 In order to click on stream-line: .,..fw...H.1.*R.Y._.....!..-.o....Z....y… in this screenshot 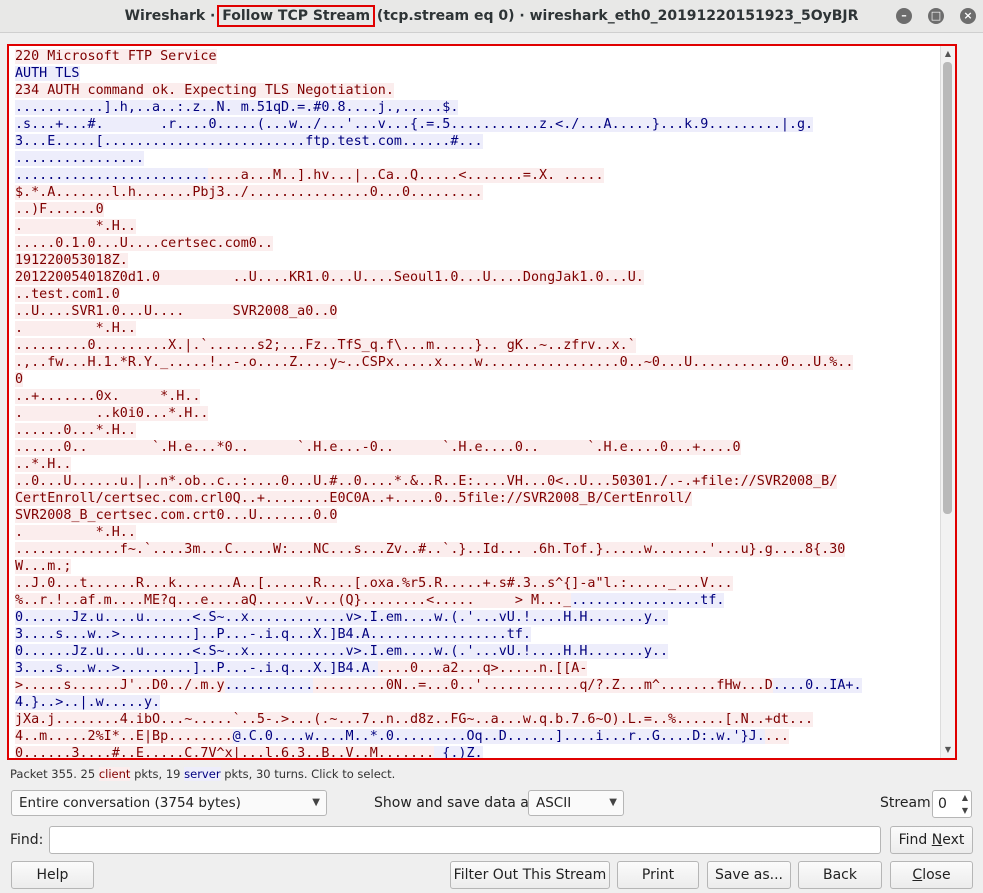, I will do `click(476, 362)`.